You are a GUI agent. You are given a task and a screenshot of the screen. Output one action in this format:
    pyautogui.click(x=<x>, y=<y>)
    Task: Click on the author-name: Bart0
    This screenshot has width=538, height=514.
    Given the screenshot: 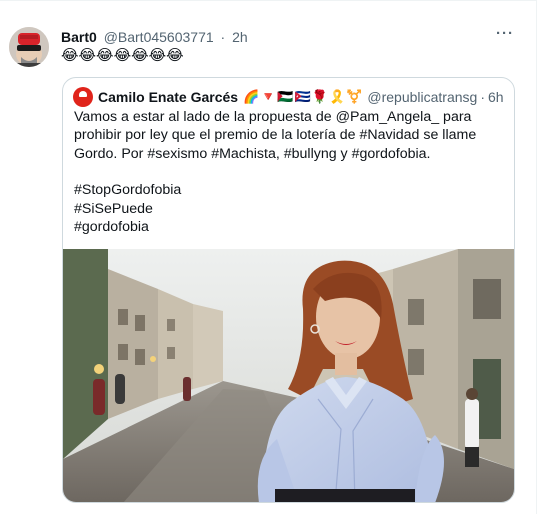 What is the action you would take?
    pyautogui.click(x=79, y=37)
    